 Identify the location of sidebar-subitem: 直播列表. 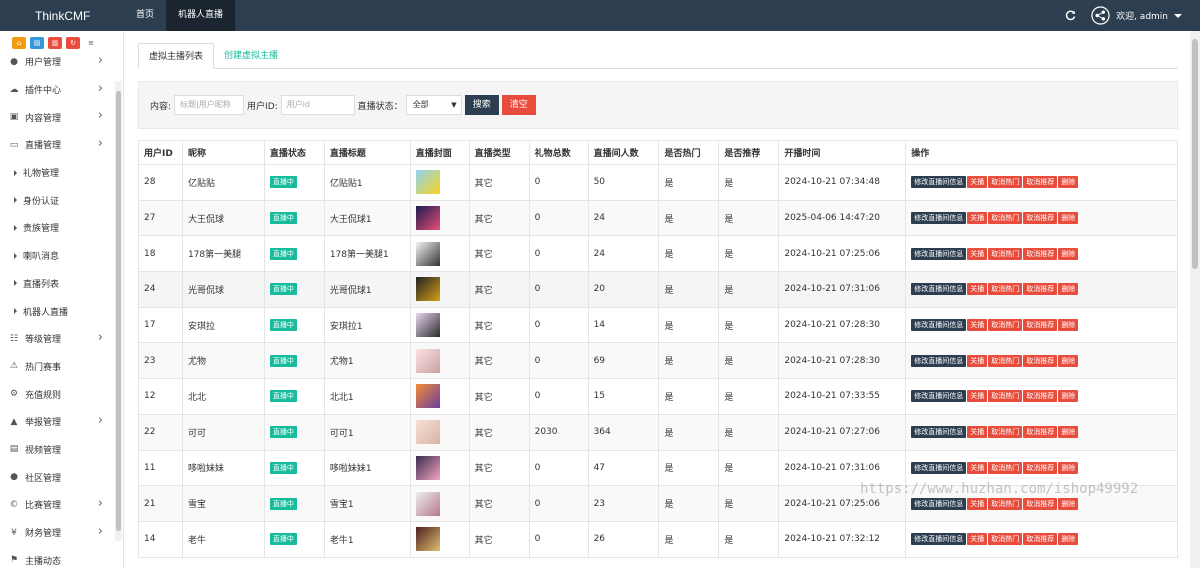
(57, 284).